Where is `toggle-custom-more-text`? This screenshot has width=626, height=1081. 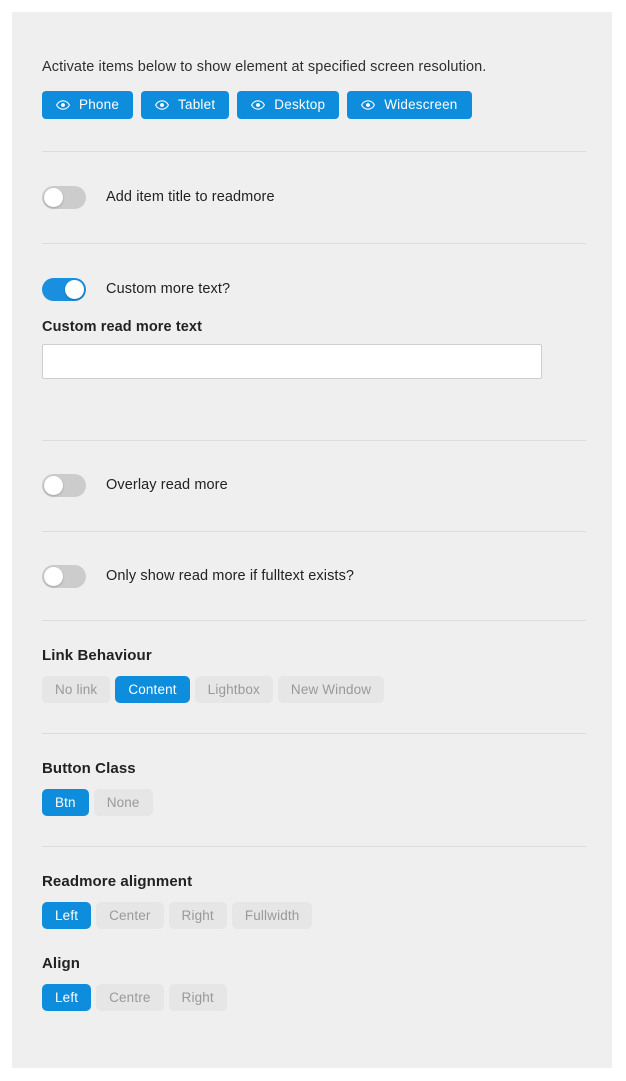
toggle-custom-more-text is located at coordinates (64, 289).